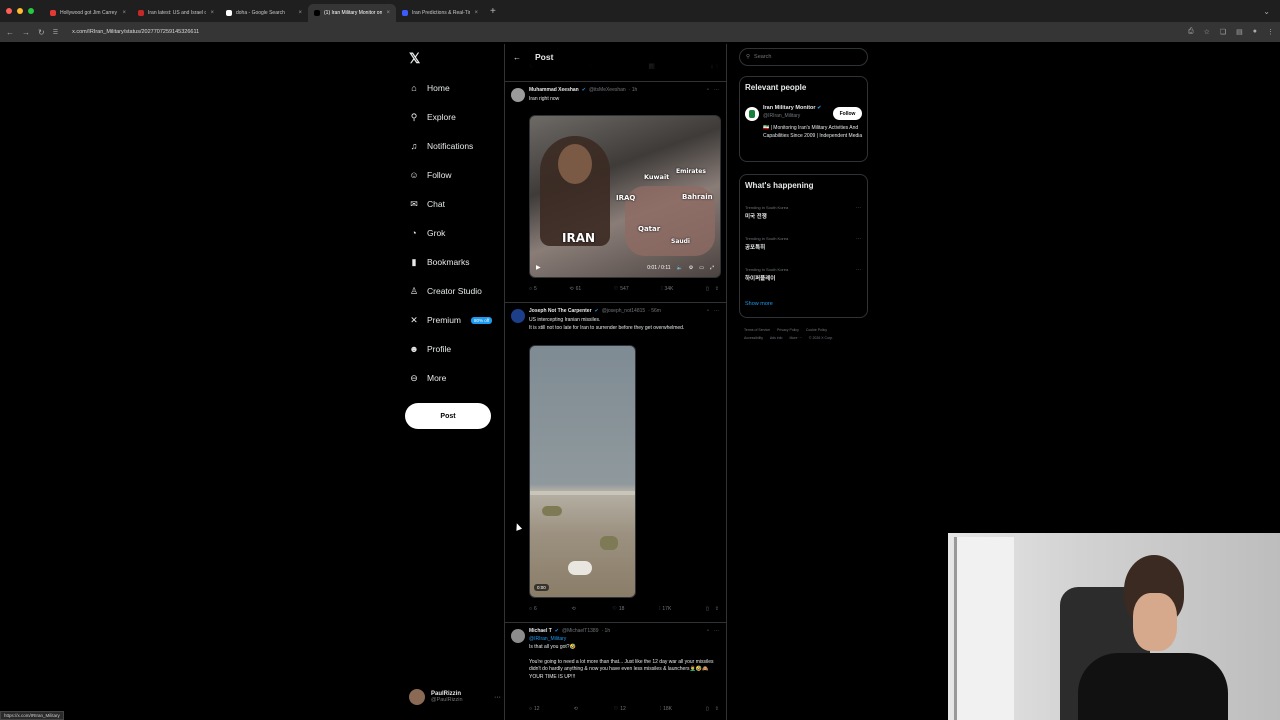 Image resolution: width=1280 pixels, height=720 pixels. I want to click on play-icon: ▶, so click(538, 267).